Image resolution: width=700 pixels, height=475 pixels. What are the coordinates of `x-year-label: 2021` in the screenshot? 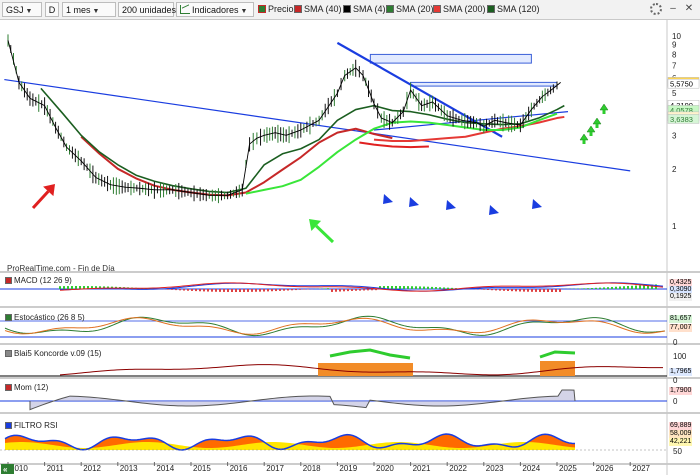 It's located at (422, 468).